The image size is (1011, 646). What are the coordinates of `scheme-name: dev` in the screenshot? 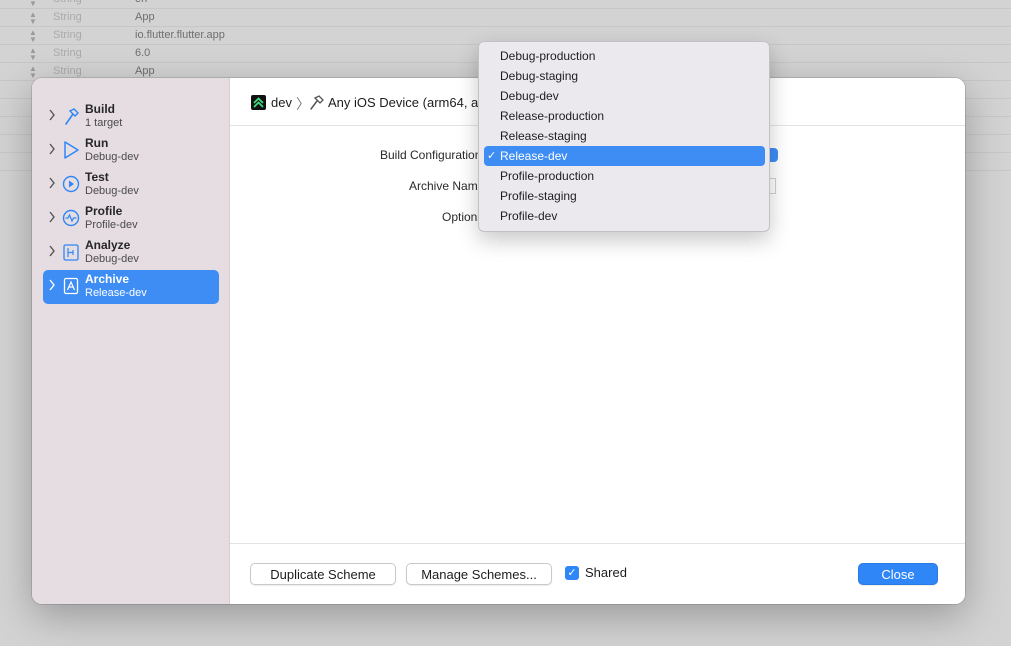 It's located at (281, 102).